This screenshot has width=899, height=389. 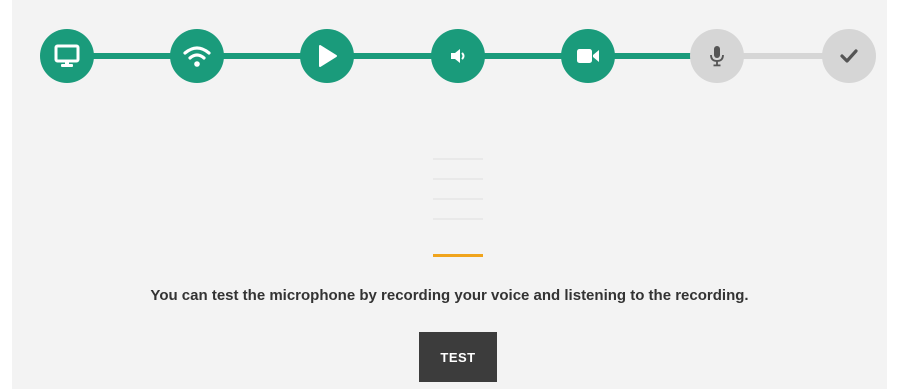 I want to click on step-connection, so click(x=197, y=56).